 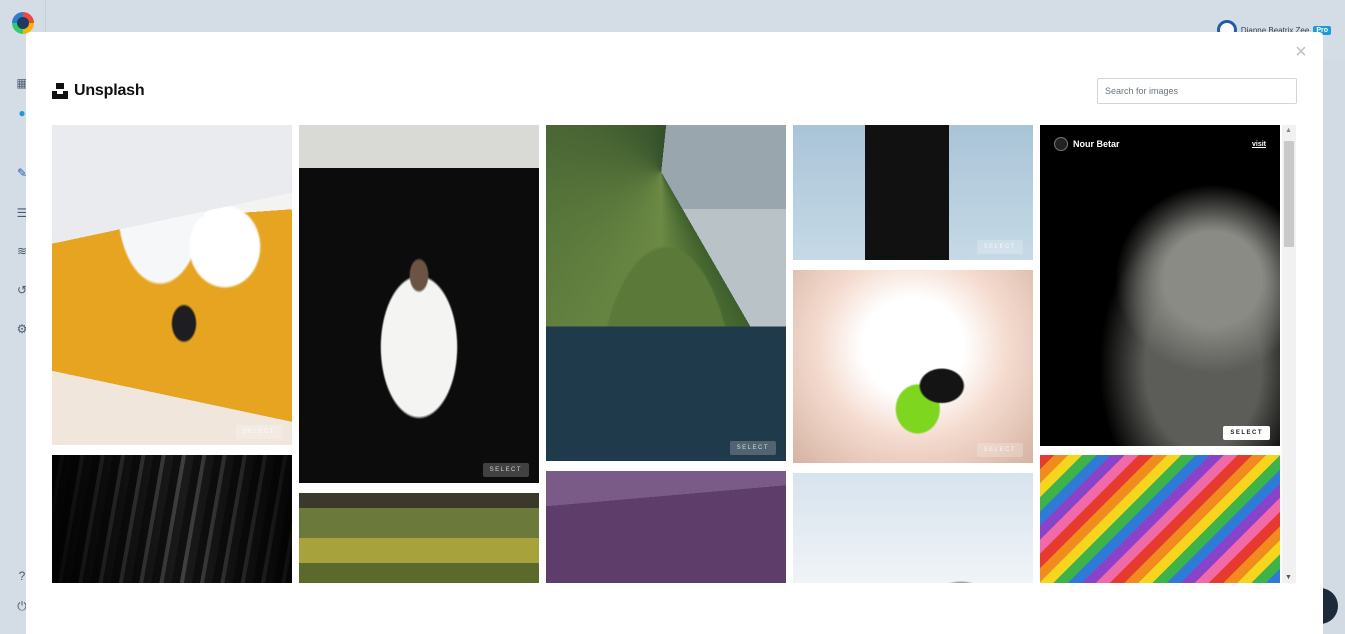 I want to click on unsplash-logo-icon, so click(x=60, y=91).